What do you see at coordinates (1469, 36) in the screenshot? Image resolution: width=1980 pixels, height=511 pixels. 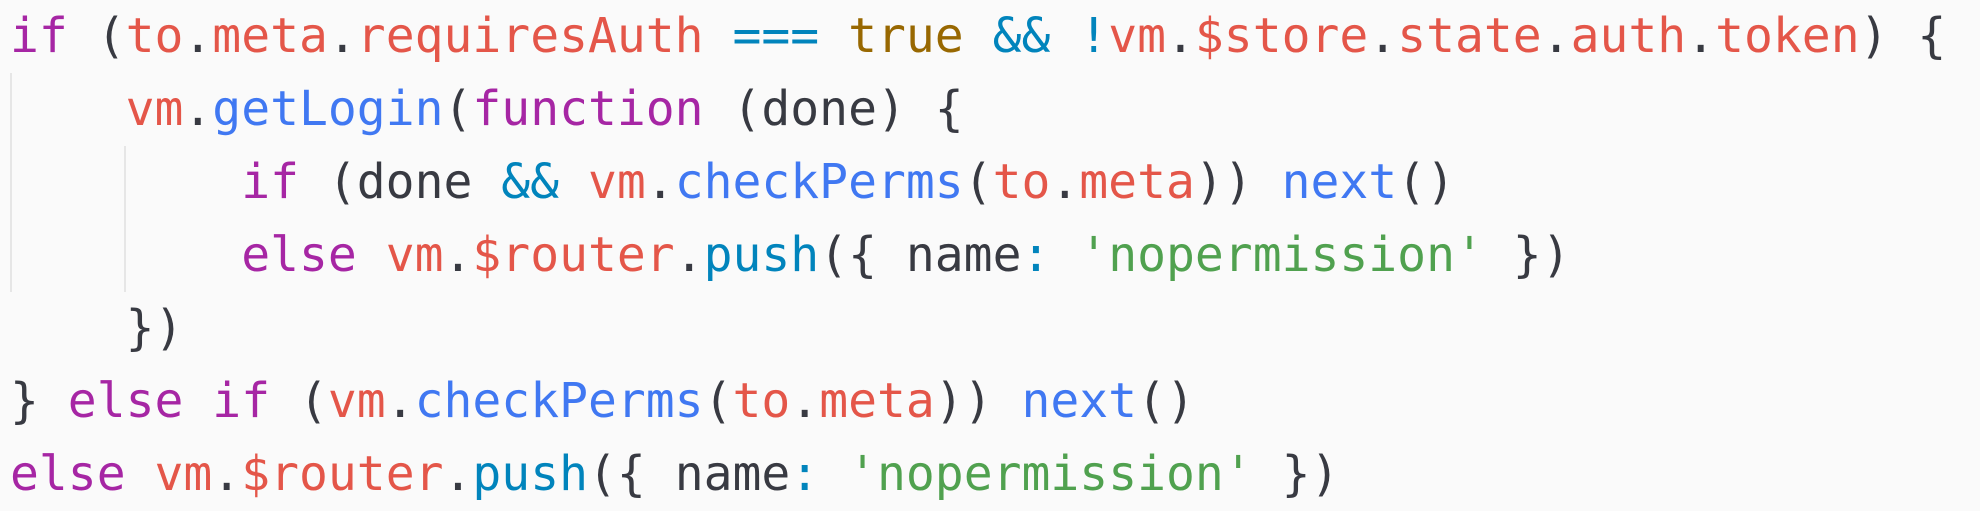 I see `code-token: state` at bounding box center [1469, 36].